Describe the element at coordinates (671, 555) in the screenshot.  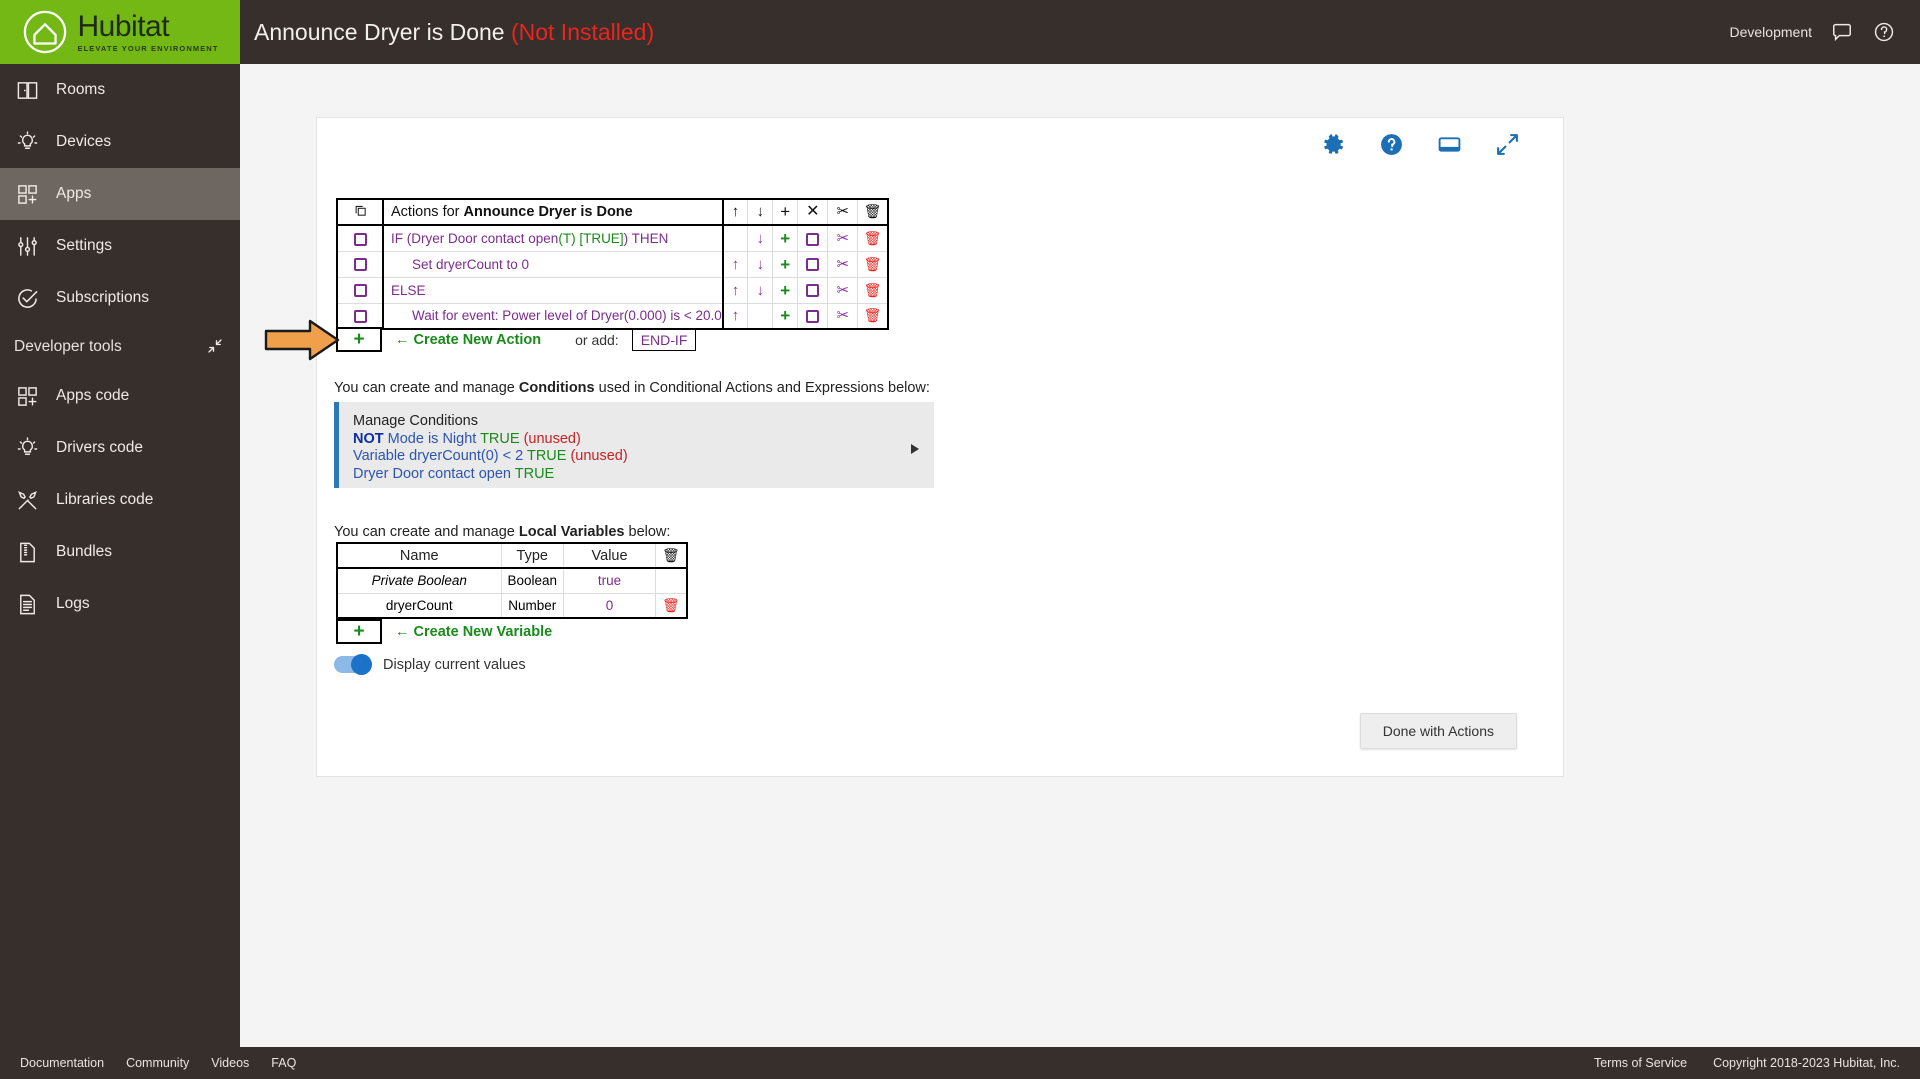
I see `variables-col-delete: 🗑` at that location.